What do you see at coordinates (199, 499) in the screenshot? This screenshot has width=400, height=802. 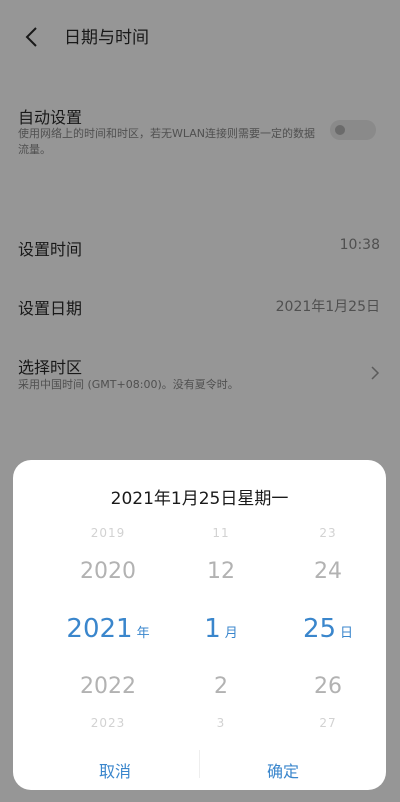 I see `picker-title: 2021年1月25日星期一` at bounding box center [199, 499].